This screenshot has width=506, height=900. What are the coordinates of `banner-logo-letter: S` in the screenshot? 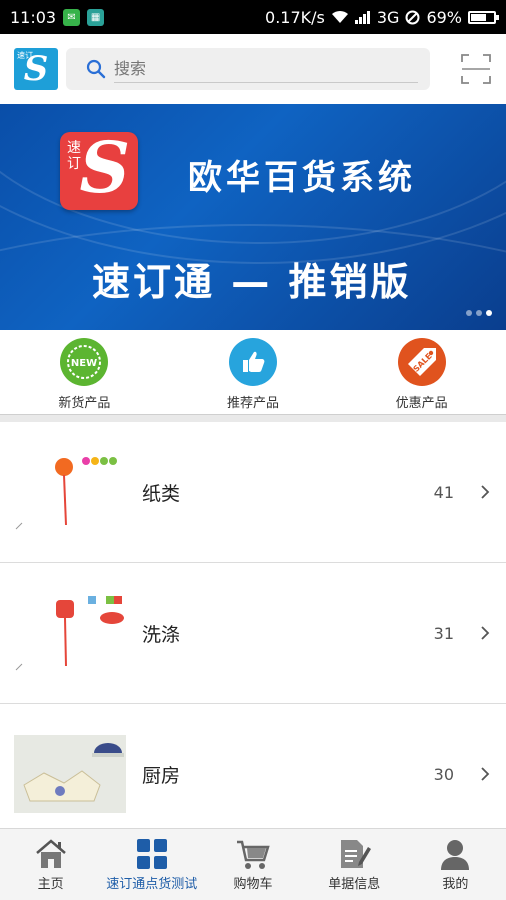 It's located at (104, 167).